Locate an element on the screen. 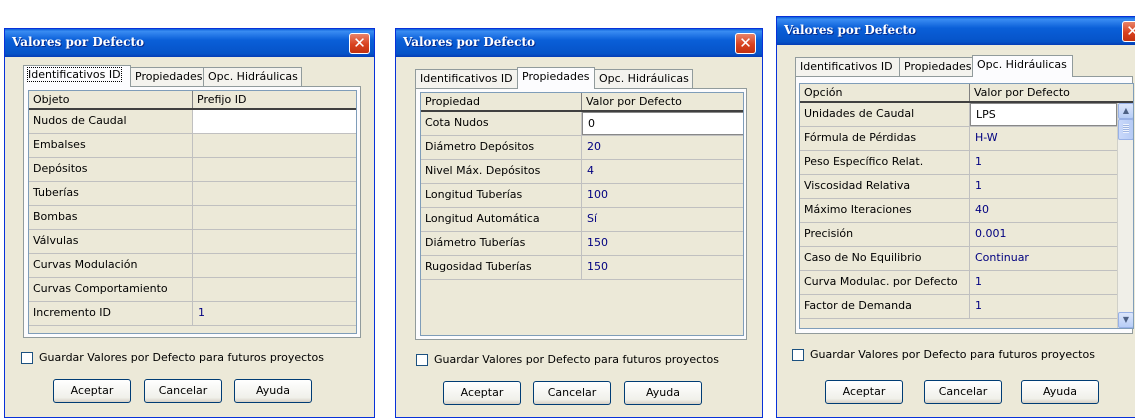  table-row: Longitud Tuberías 100 is located at coordinates (582, 196).